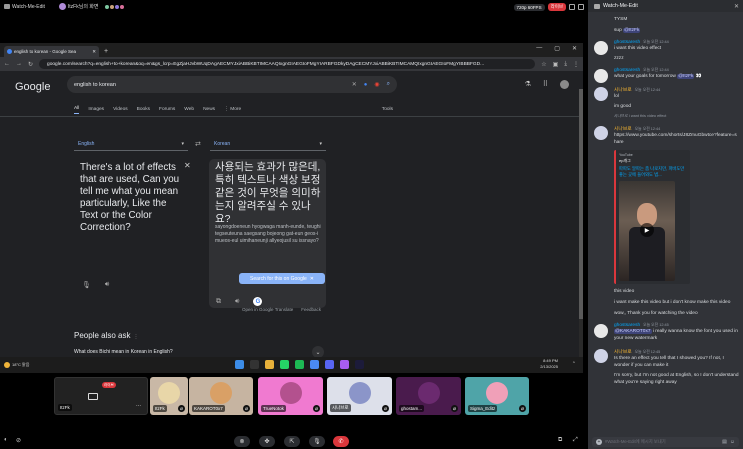 The height and width of the screenshot is (449, 743). Describe the element at coordinates (359, 396) in the screenshot. I see `participant-tile: ⌀ 시나브로` at that location.